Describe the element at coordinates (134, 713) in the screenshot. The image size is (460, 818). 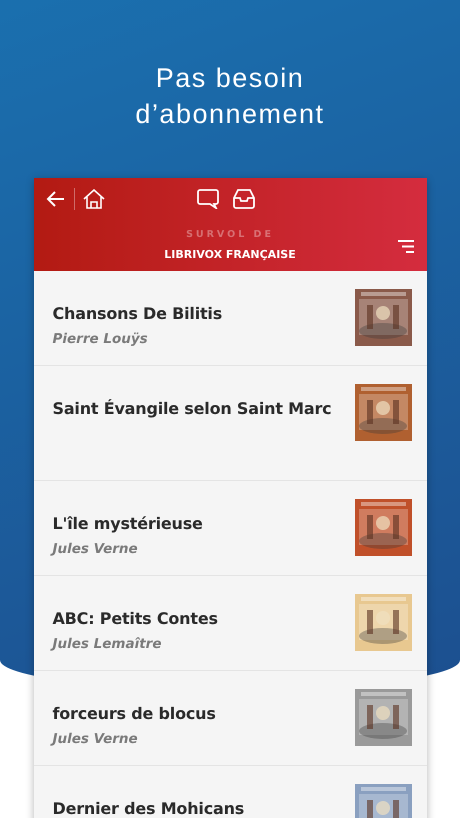
I see `book-title: forceurs de blocus` at that location.